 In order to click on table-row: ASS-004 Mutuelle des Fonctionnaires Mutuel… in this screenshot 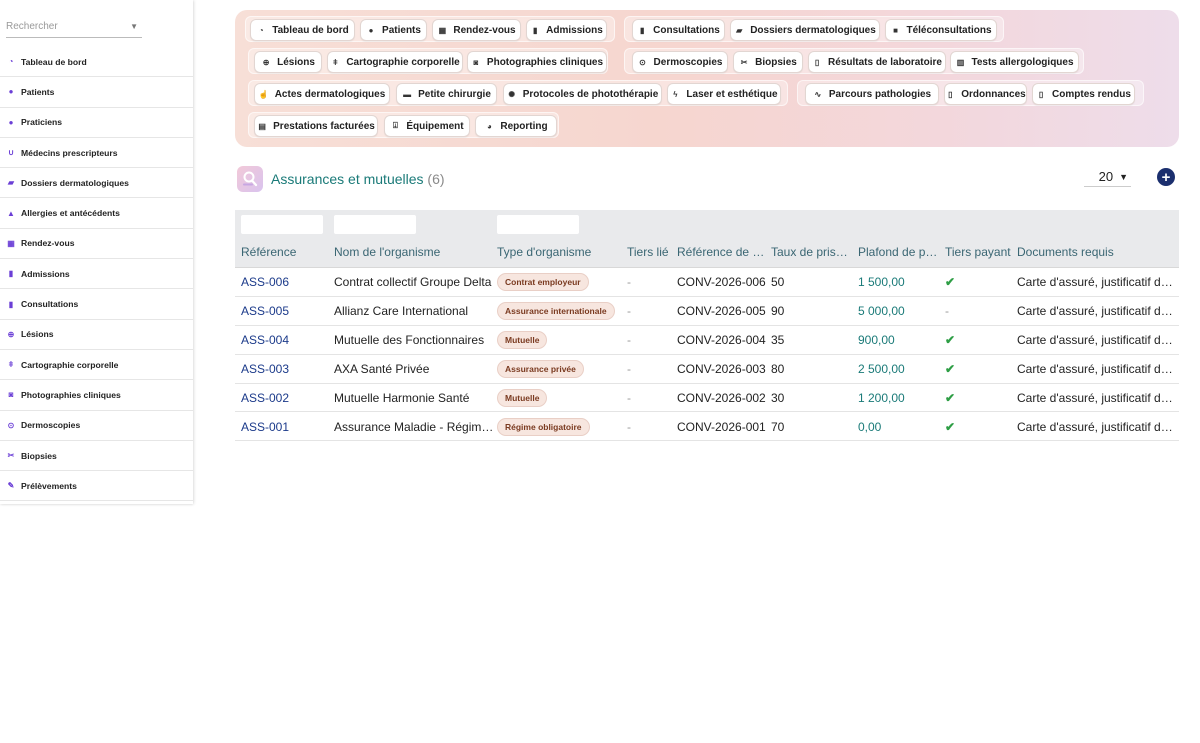, I will do `click(707, 340)`.